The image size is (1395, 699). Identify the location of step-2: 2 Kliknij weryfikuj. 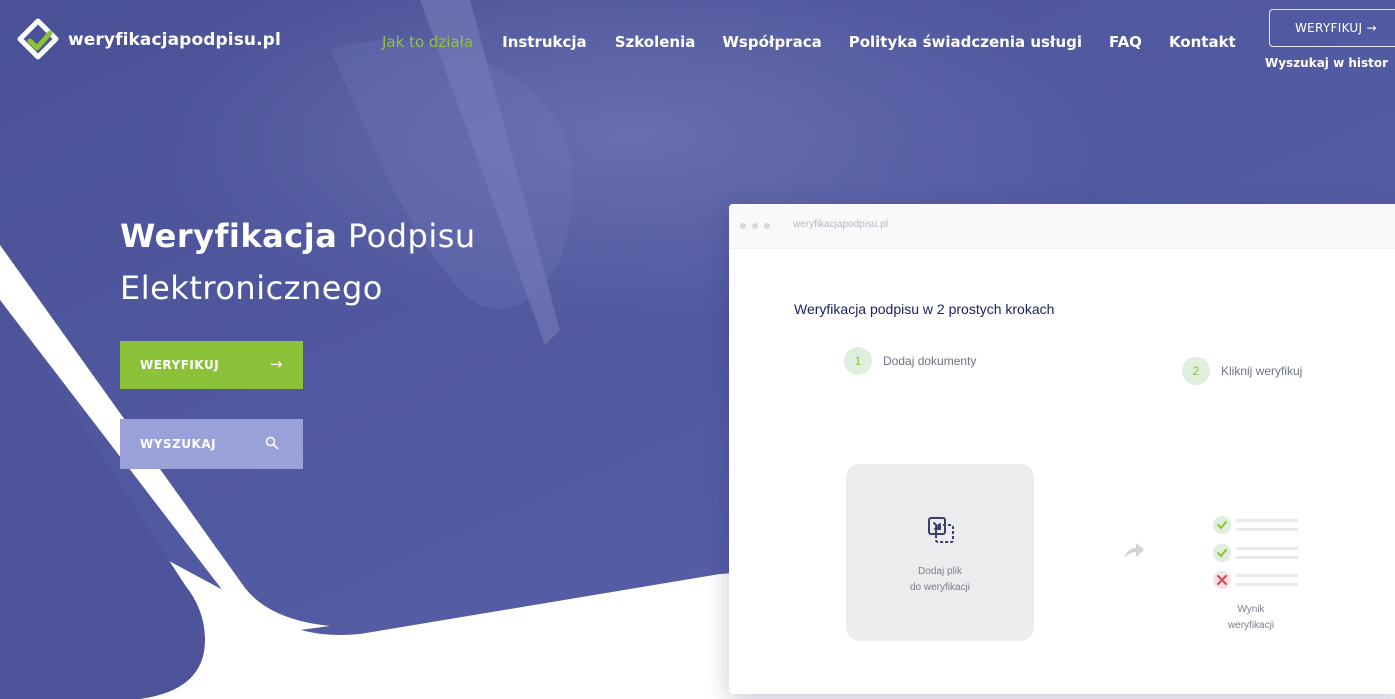
(1242, 371).